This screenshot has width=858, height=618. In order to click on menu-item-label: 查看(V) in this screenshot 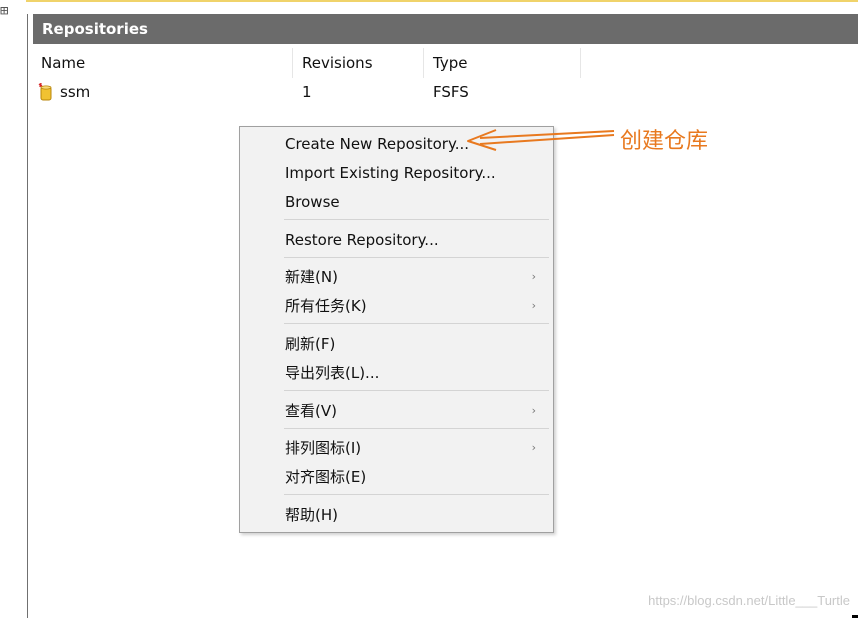, I will do `click(311, 411)`.